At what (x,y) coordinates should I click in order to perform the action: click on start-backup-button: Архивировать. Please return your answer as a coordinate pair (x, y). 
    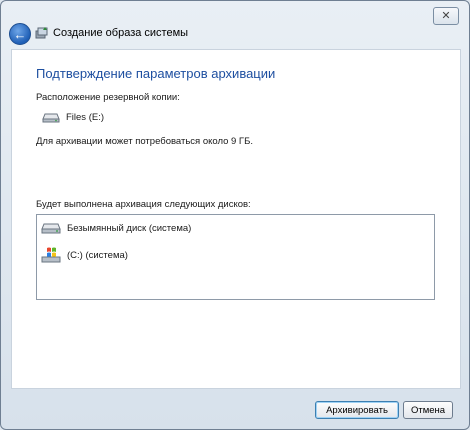
    Looking at the image, I should click on (357, 410).